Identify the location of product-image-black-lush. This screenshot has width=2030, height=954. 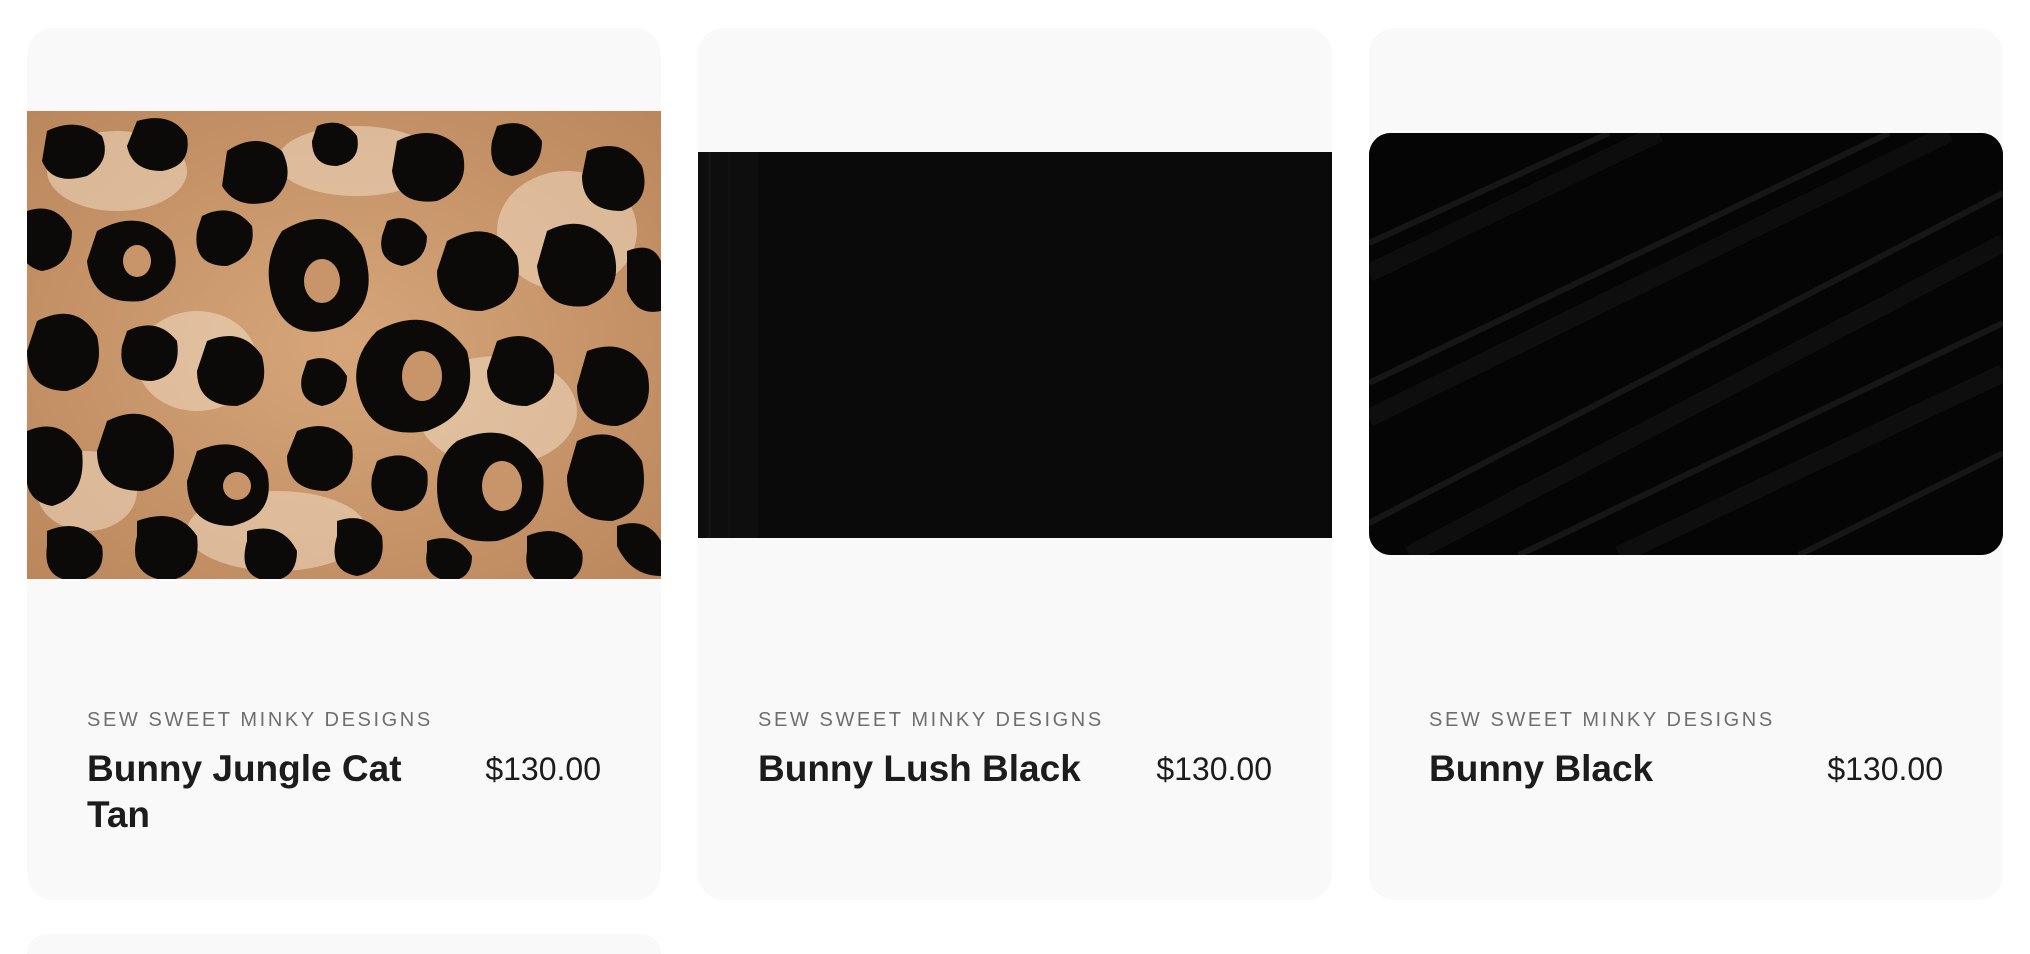
(1015, 345).